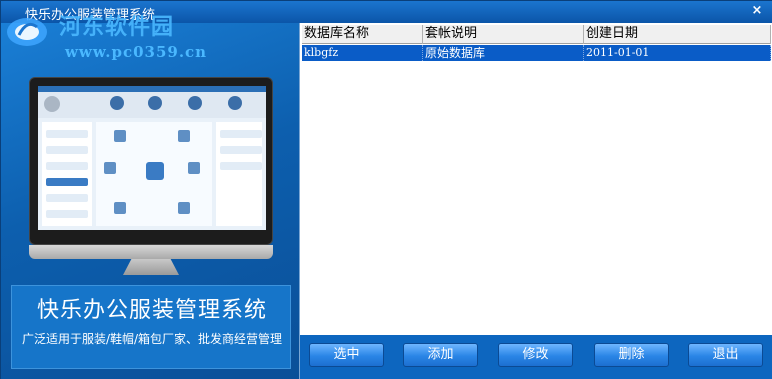 The height and width of the screenshot is (379, 772). I want to click on table-row: klbgfz 原始数据库 2011-01-01, so click(536, 53).